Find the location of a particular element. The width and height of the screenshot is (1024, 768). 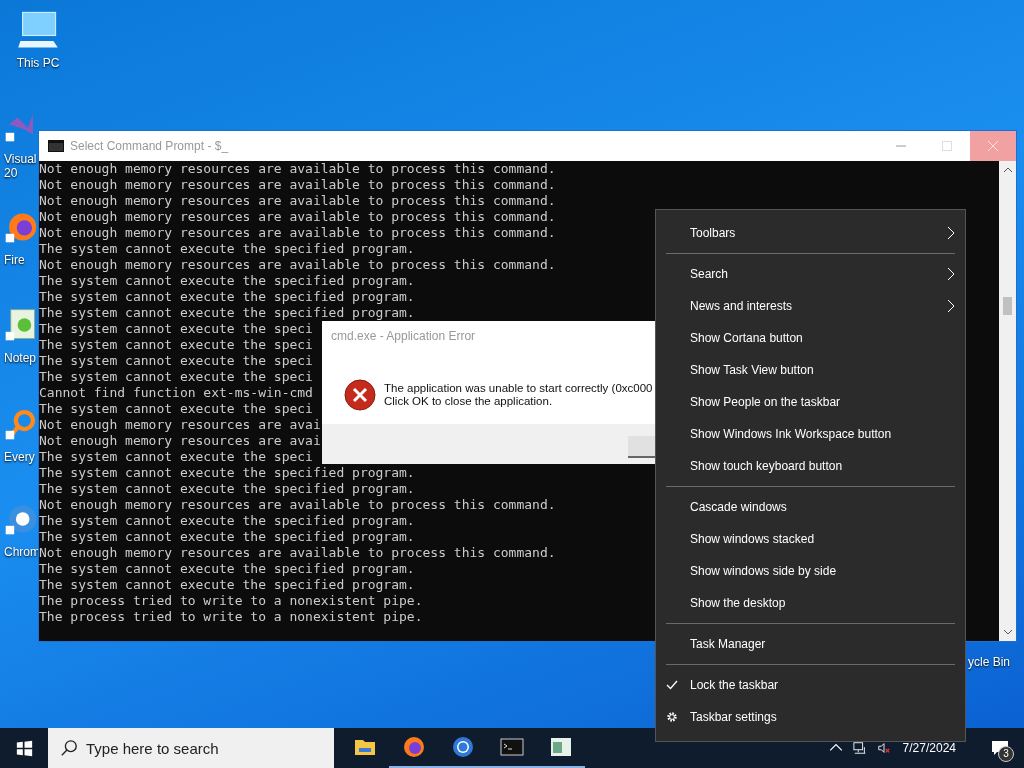

menu-item: Show touch keyboard button is located at coordinates (810, 466).